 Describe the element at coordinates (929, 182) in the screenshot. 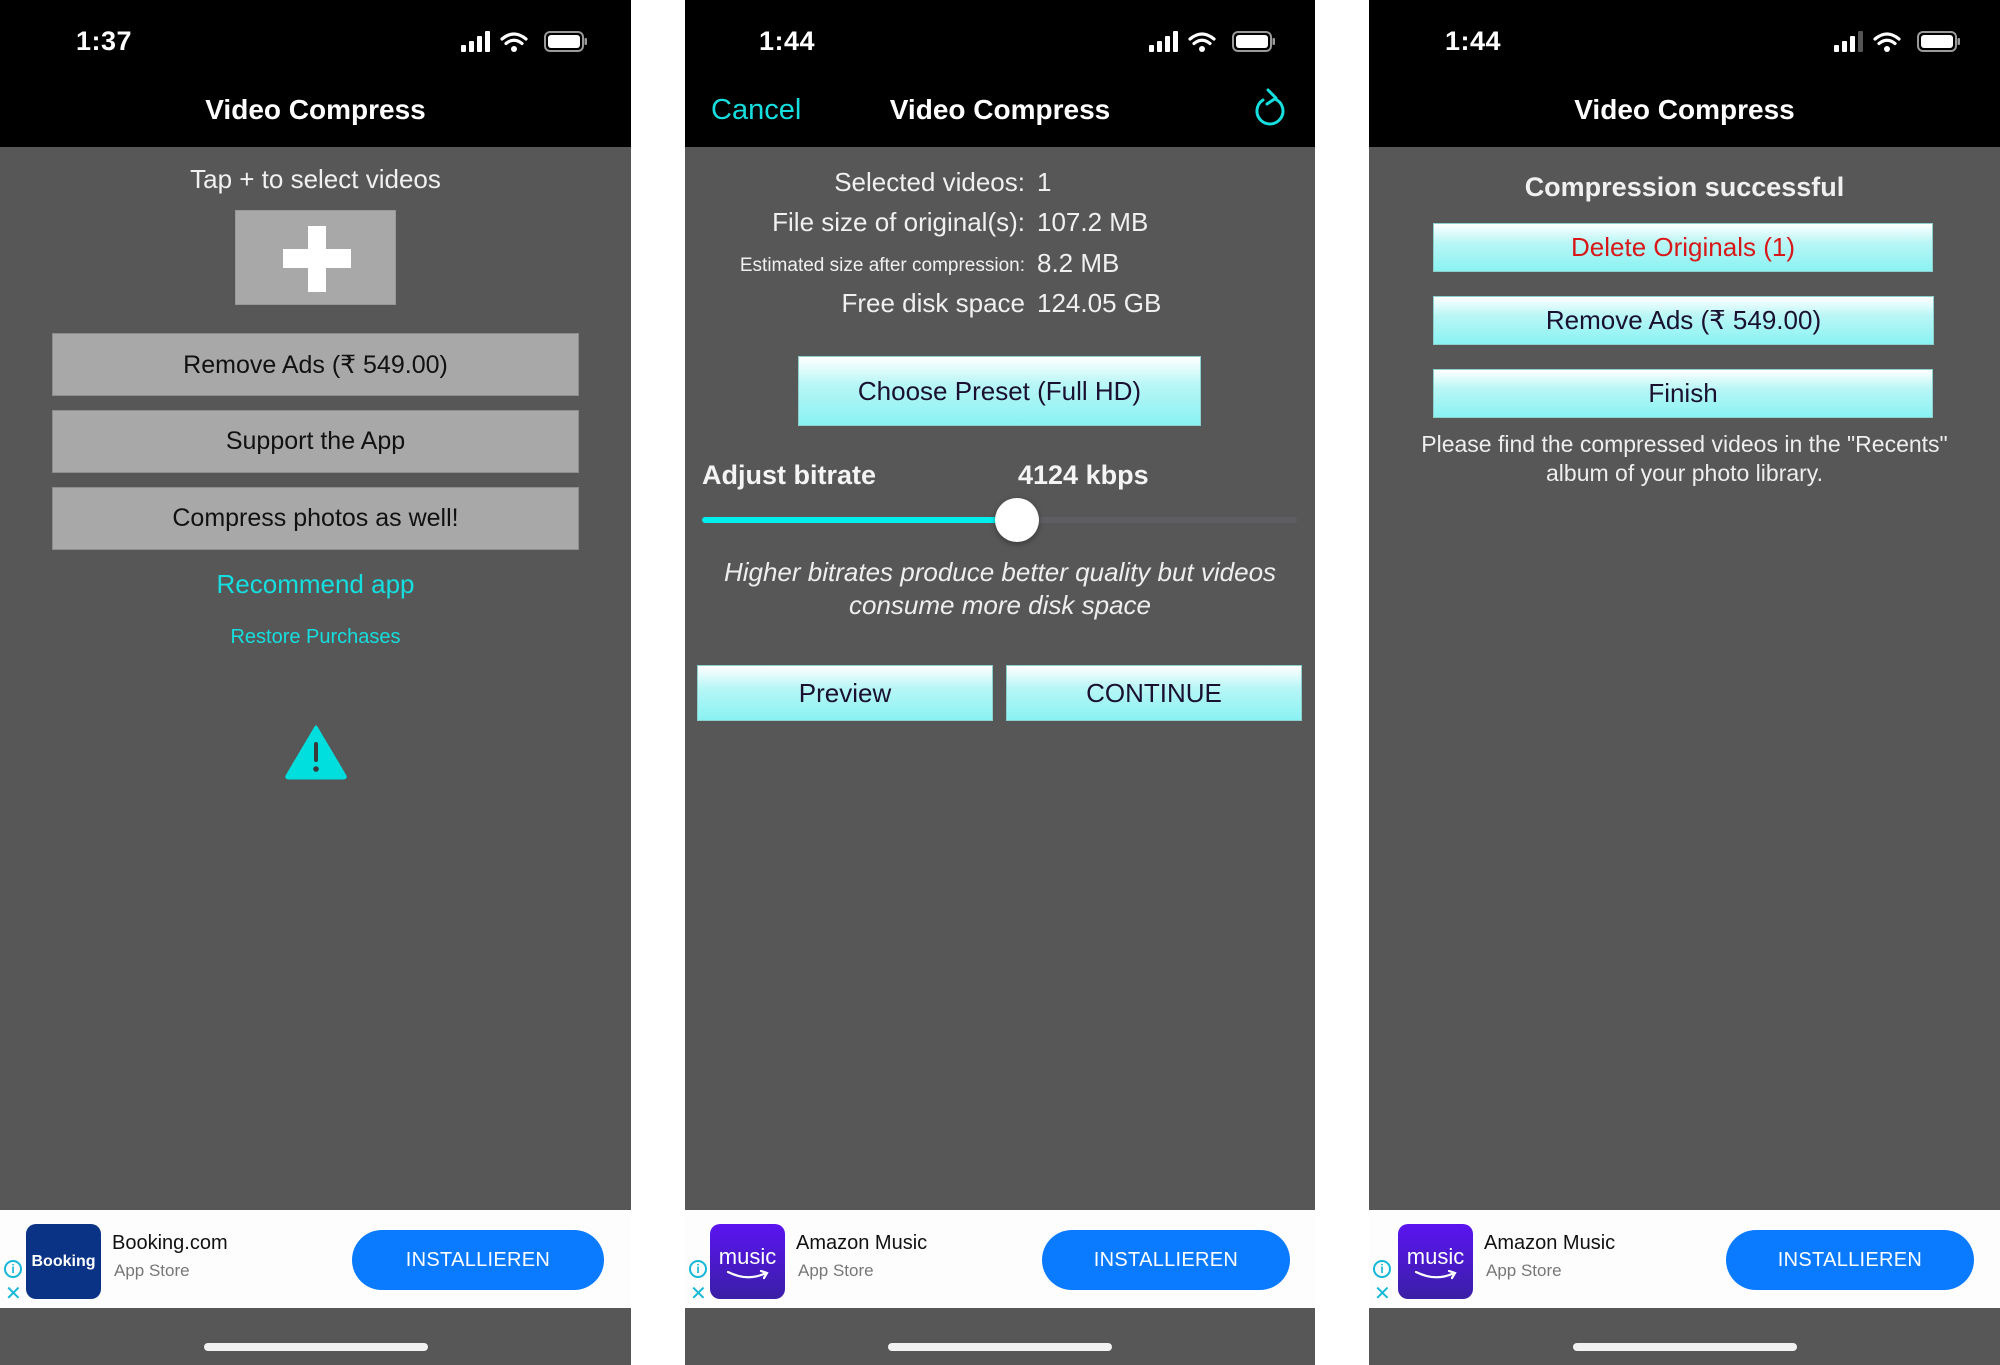

I see `info-label: Selected videos:` at that location.